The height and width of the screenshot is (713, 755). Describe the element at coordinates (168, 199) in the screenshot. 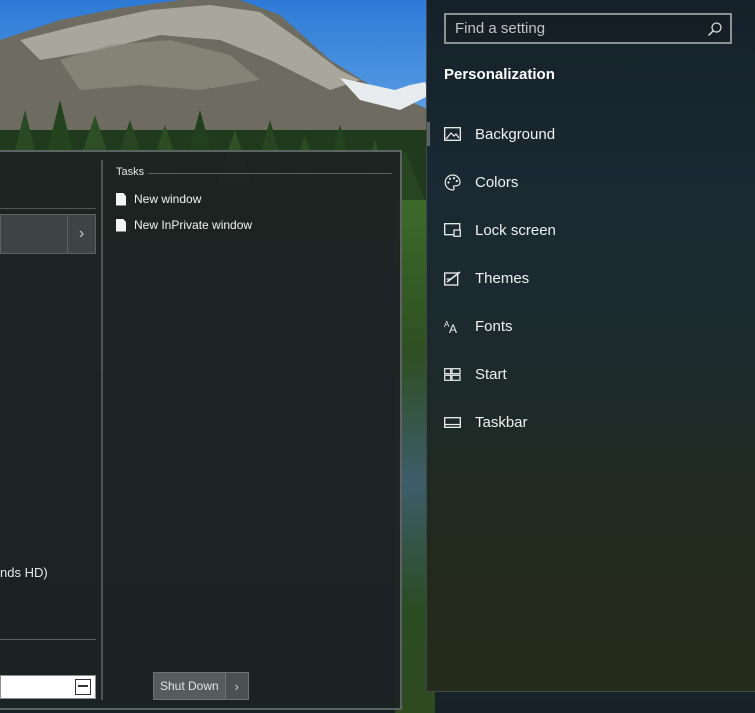

I see `task-label: New window` at that location.